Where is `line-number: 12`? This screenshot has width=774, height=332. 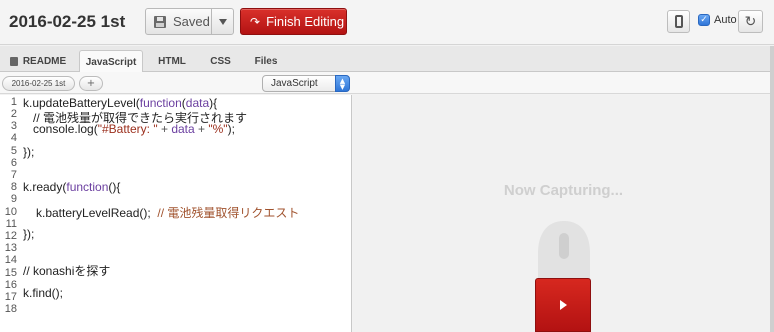
line-number: 12 is located at coordinates (10, 236).